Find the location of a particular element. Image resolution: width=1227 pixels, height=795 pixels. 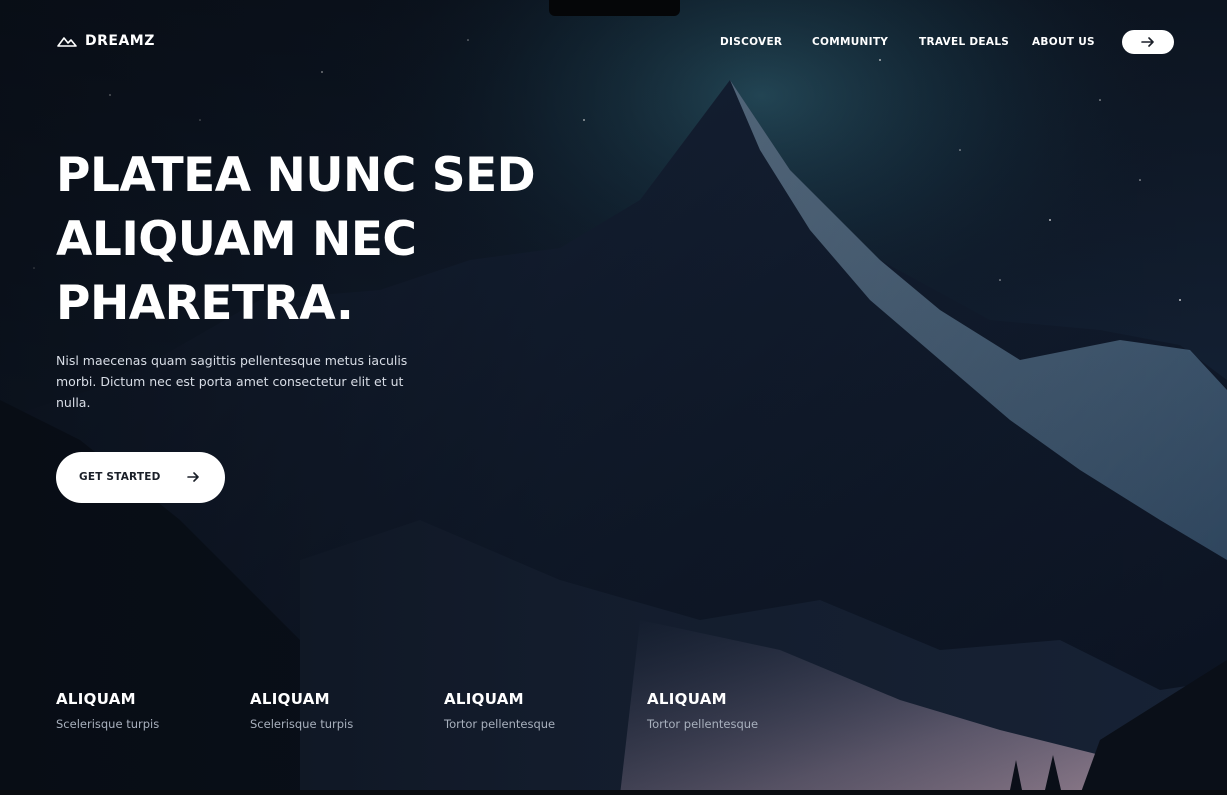

get-started-button: GET STARTED is located at coordinates (140, 477).